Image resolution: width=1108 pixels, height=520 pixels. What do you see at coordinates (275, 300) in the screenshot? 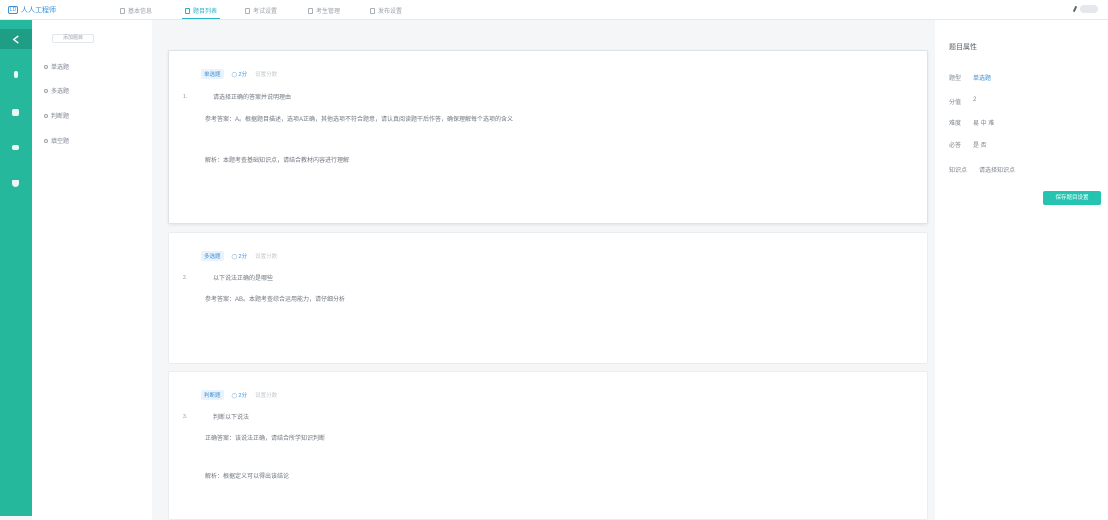
I see `answer-text: 参考答案：AB。本题考查综合运用能力，请仔细分析` at bounding box center [275, 300].